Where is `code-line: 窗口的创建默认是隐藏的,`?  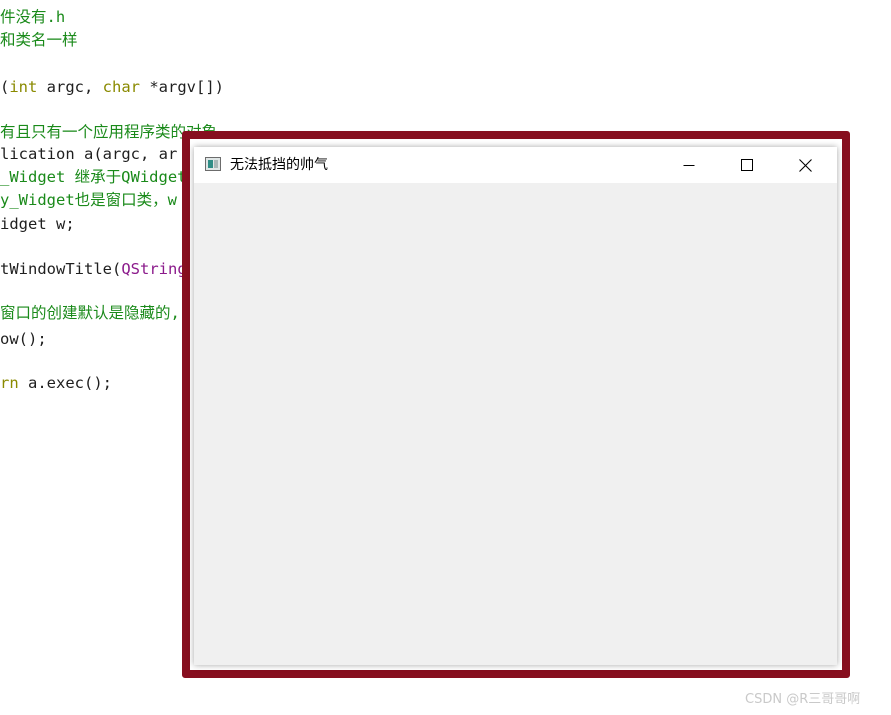
code-line: 窗口的创建默认是隐藏的, is located at coordinates (90, 313).